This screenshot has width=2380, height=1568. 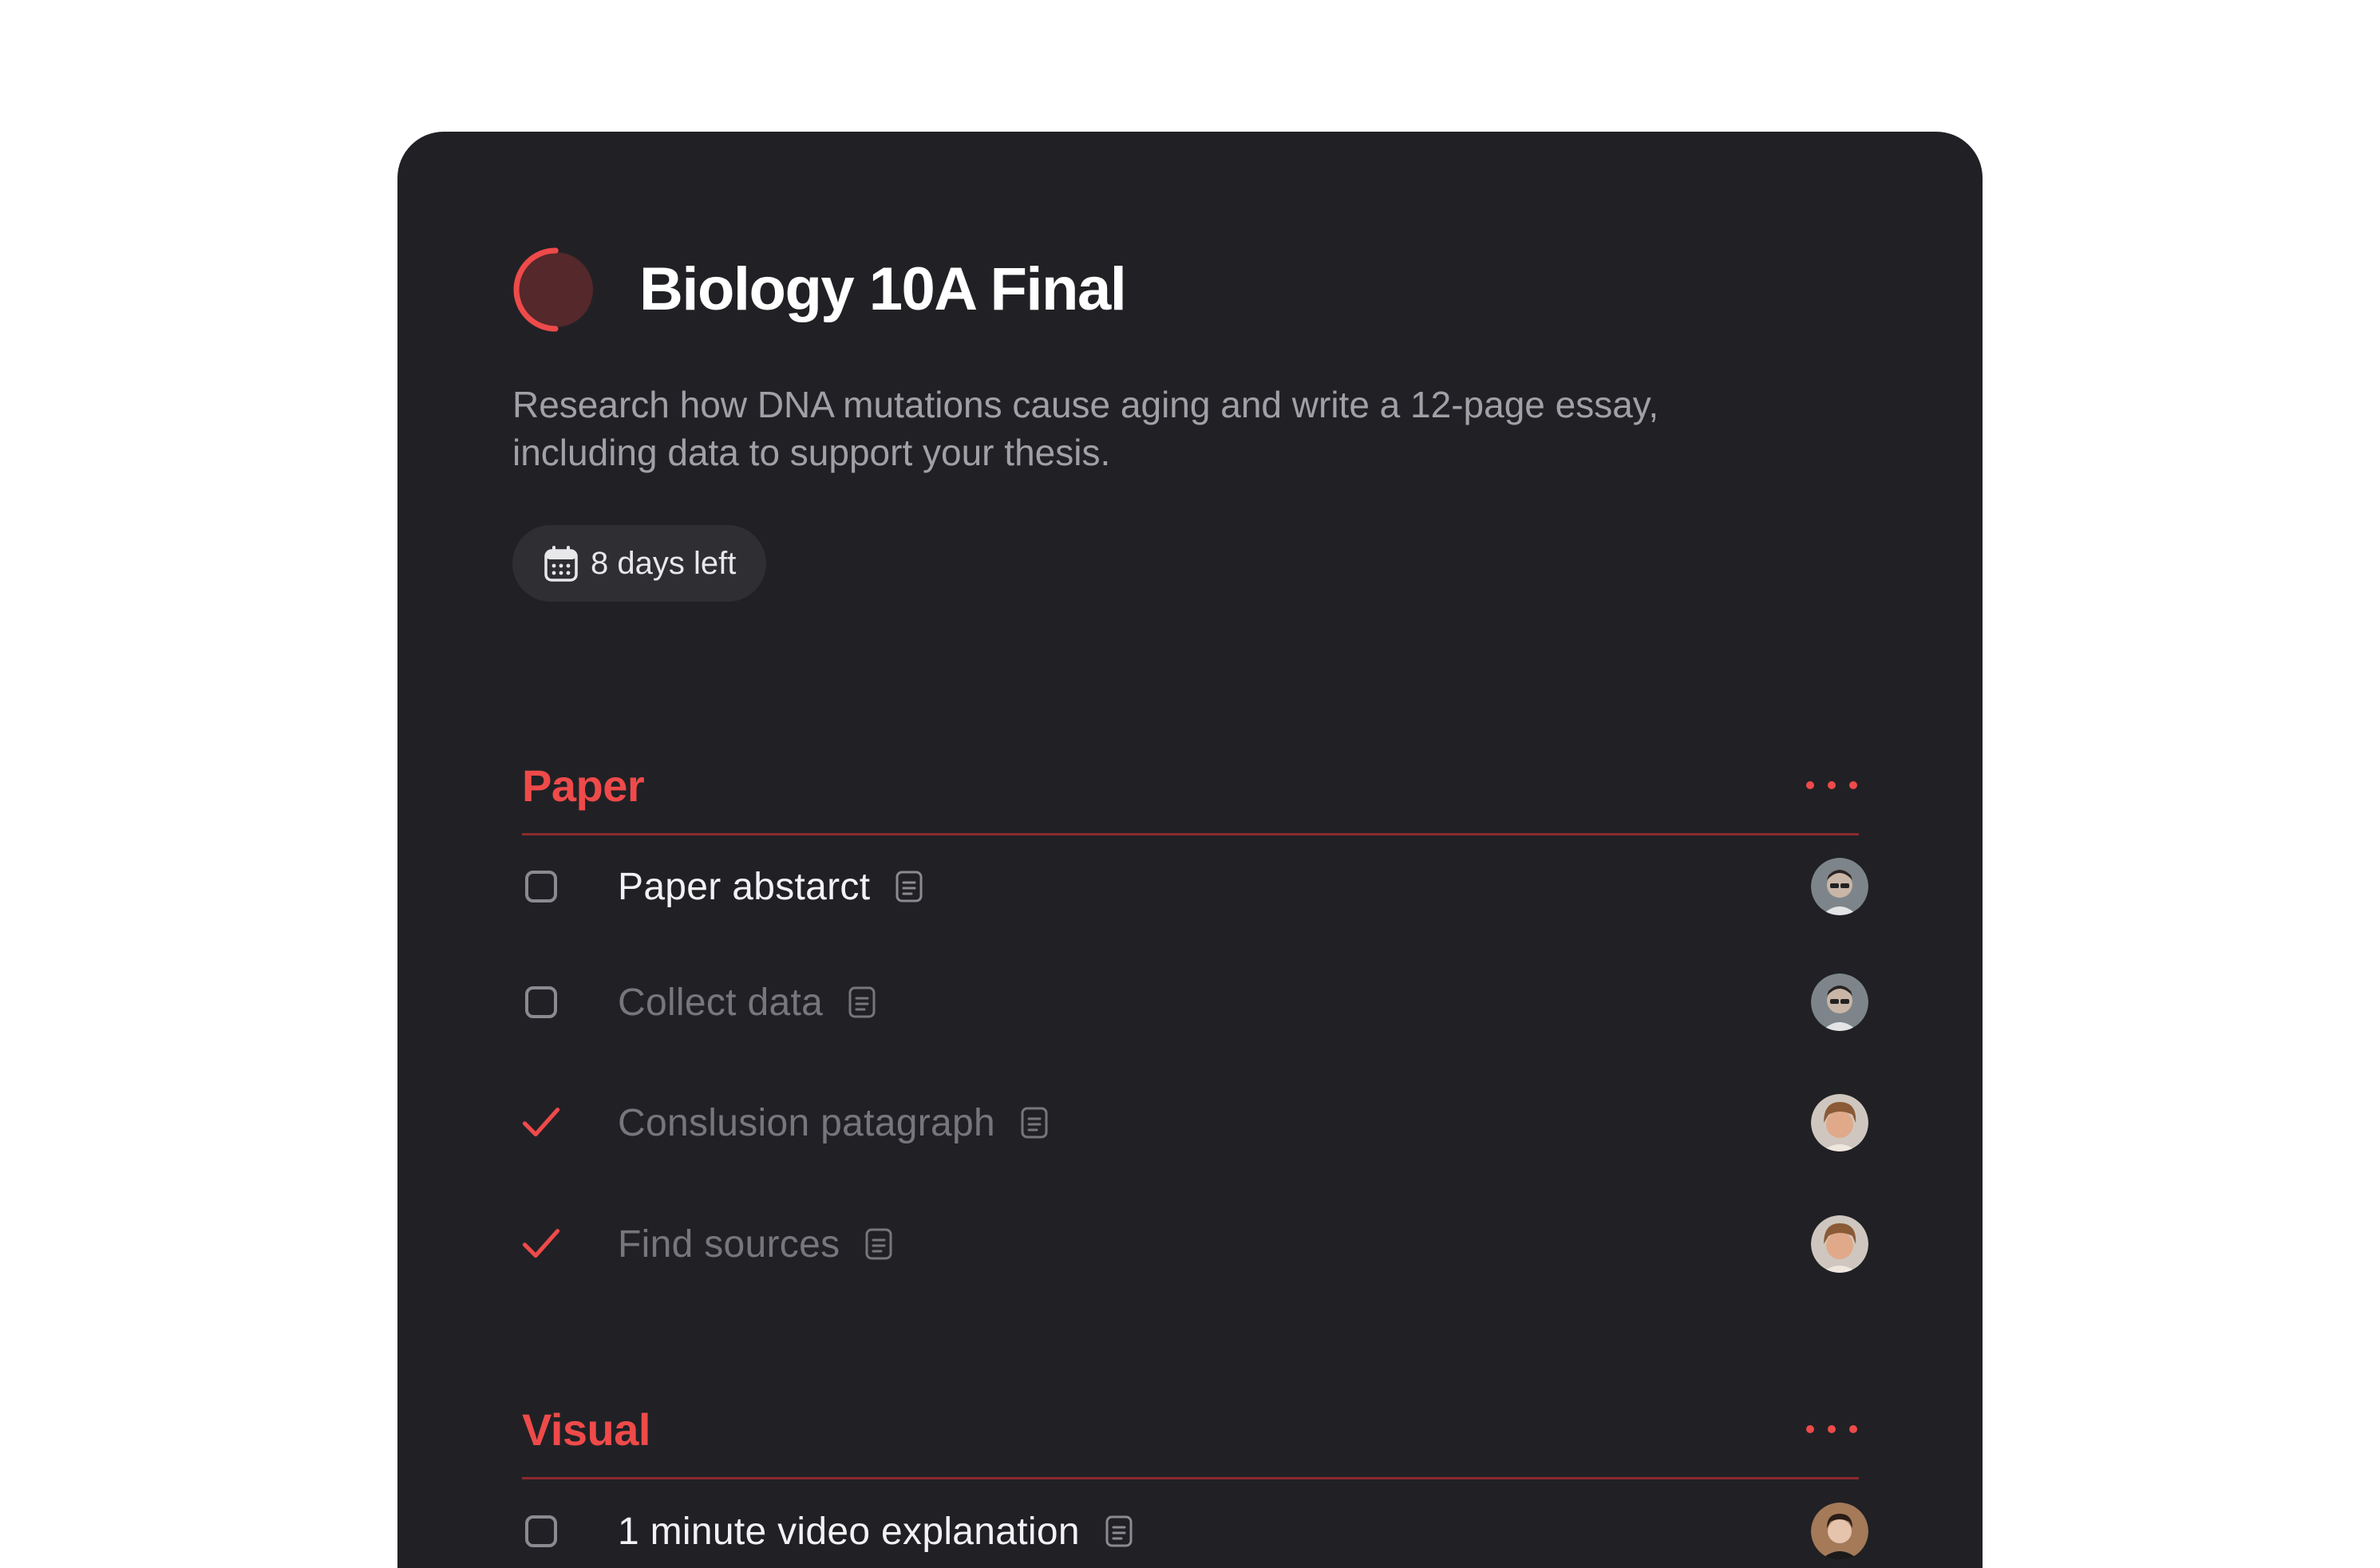 What do you see at coordinates (583, 785) in the screenshot?
I see `section-title: Paper` at bounding box center [583, 785].